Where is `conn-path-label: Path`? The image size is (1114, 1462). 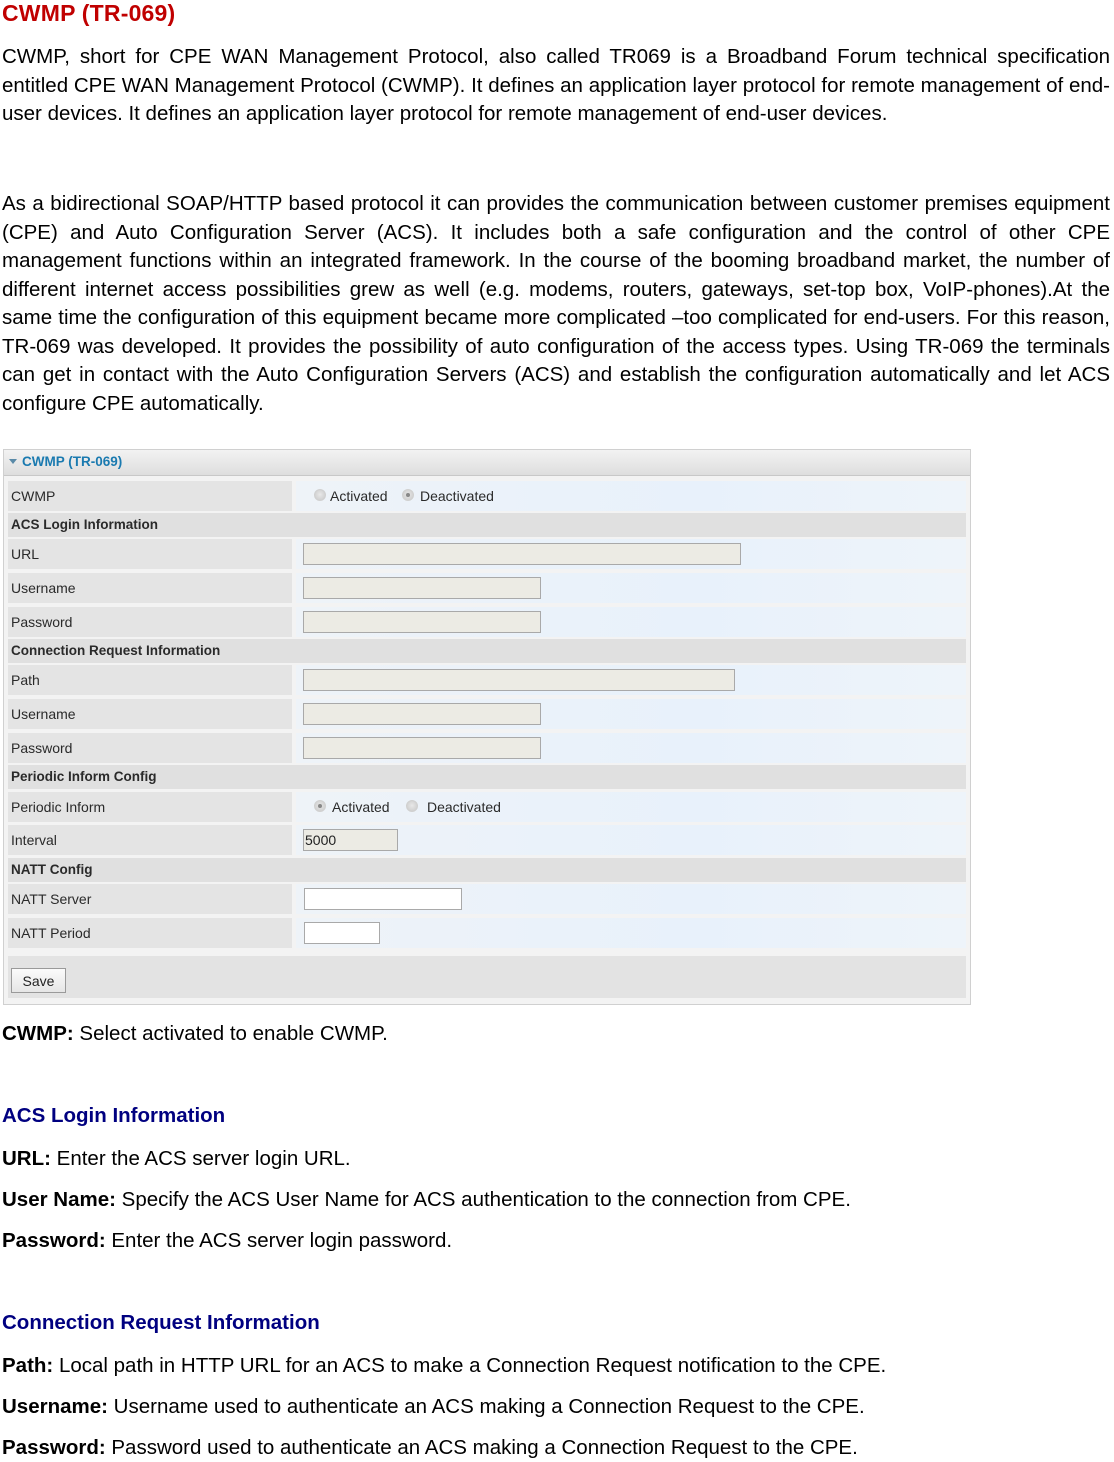
conn-path-label: Path is located at coordinates (25, 680).